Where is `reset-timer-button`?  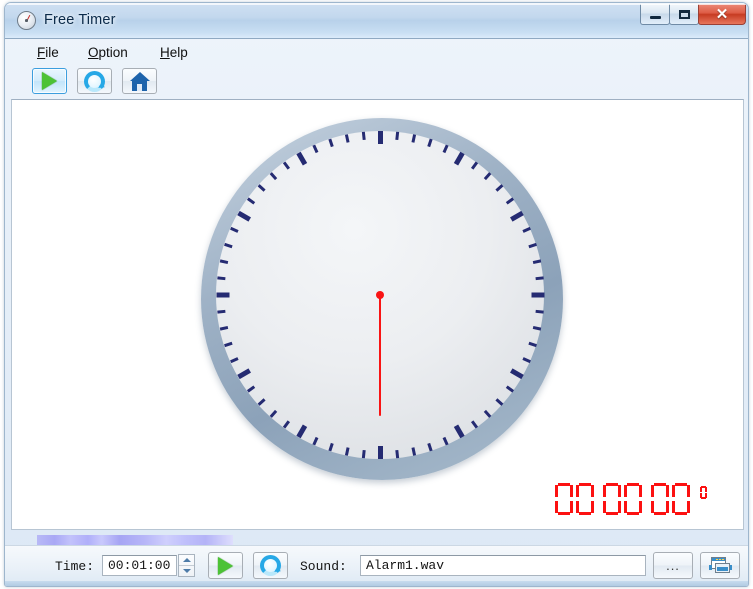 reset-timer-button is located at coordinates (94, 81).